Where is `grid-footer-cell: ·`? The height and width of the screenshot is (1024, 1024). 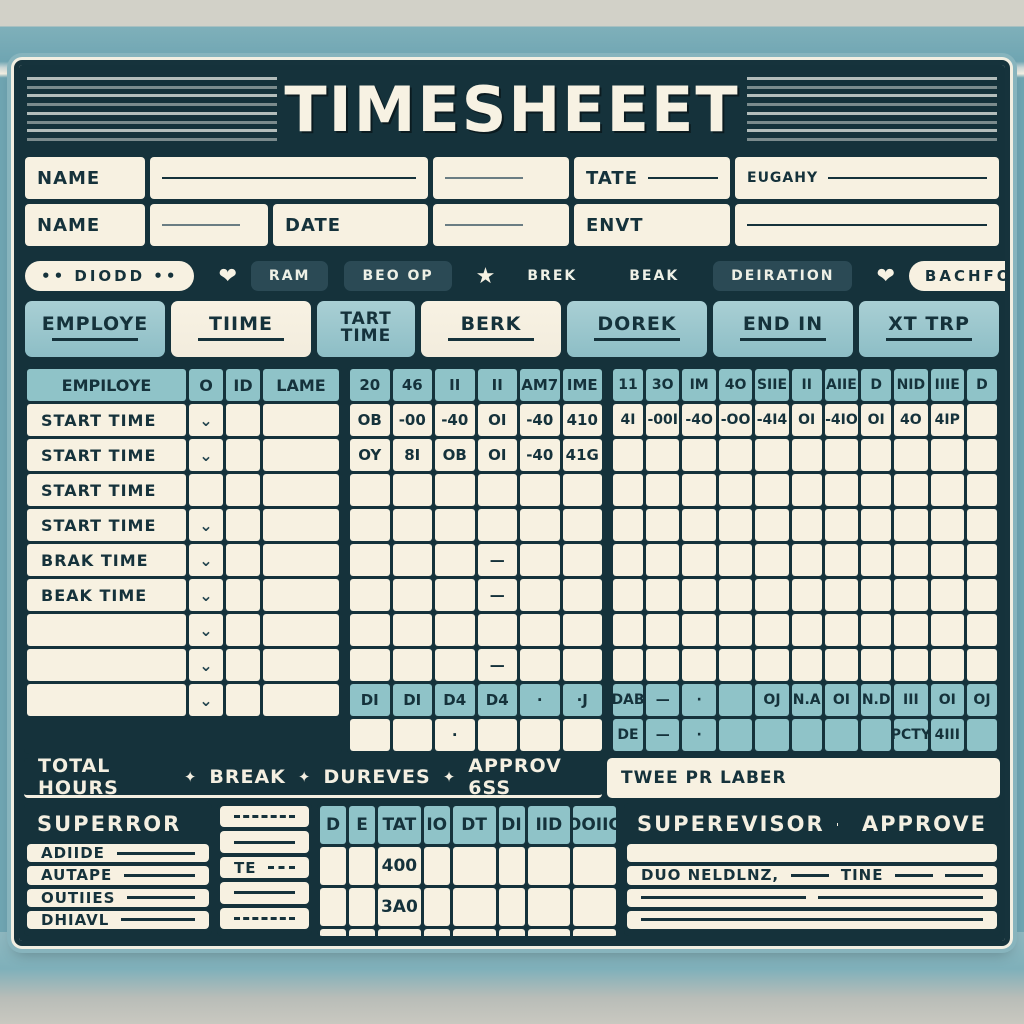
grid-footer-cell: · is located at coordinates (455, 735).